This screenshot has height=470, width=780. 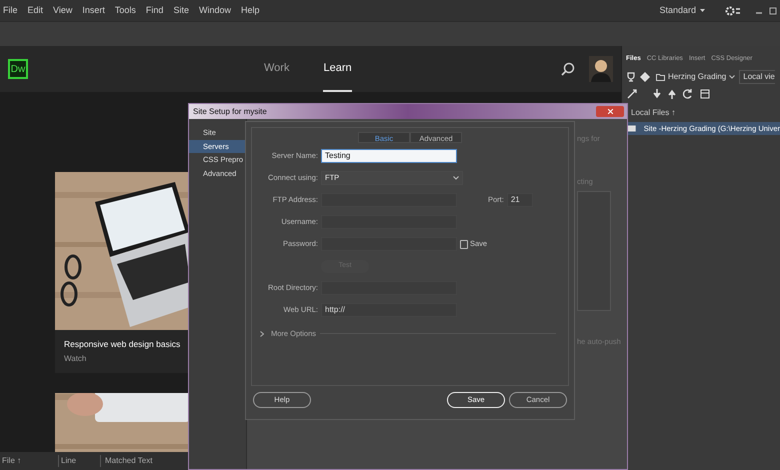 I want to click on menu-item: View, so click(x=62, y=11).